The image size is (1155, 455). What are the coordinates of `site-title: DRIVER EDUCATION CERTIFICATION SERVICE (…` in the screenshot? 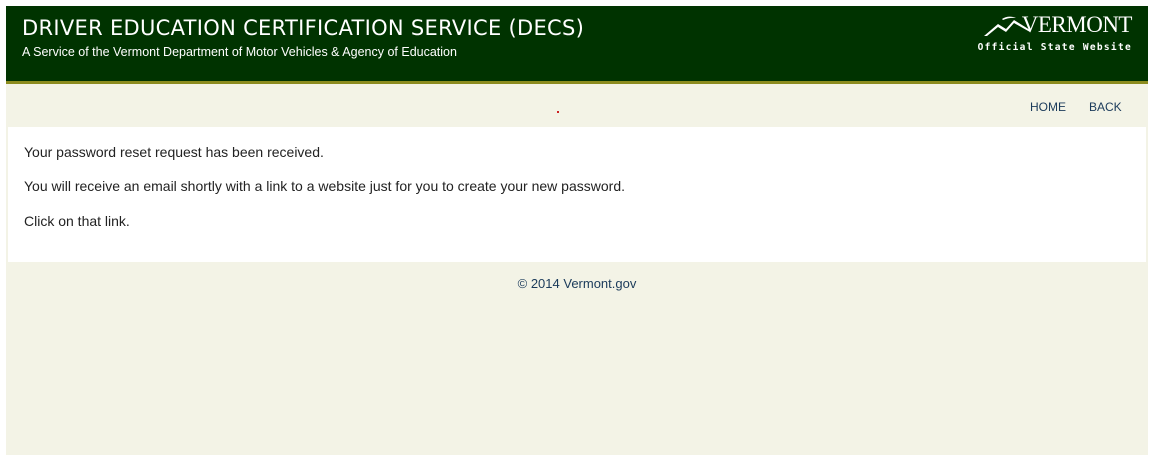 It's located at (303, 28).